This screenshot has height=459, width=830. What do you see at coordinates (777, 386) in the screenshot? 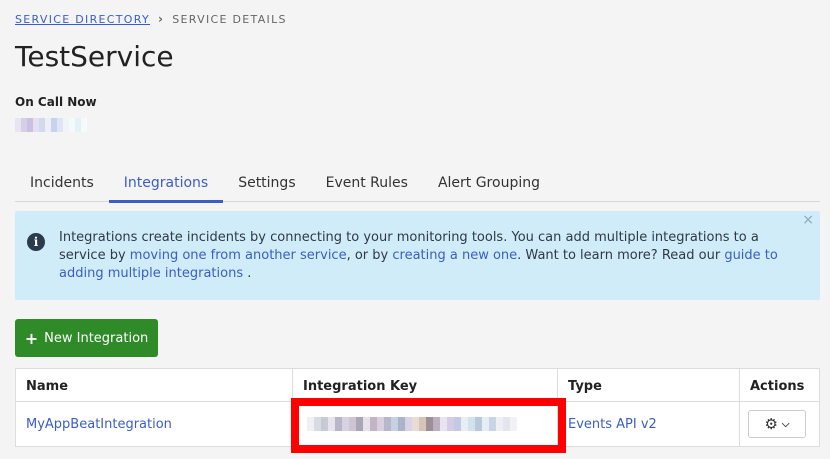
I see `column-header-actions: Actions` at bounding box center [777, 386].